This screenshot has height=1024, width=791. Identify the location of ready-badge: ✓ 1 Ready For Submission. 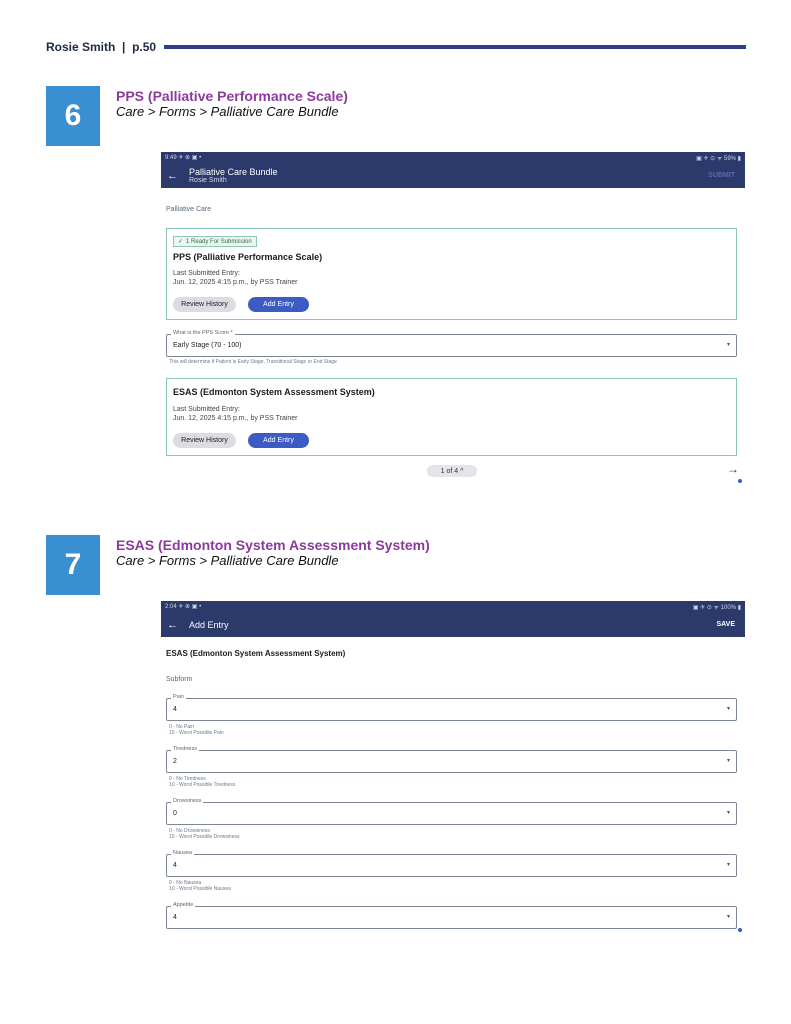
(215, 241).